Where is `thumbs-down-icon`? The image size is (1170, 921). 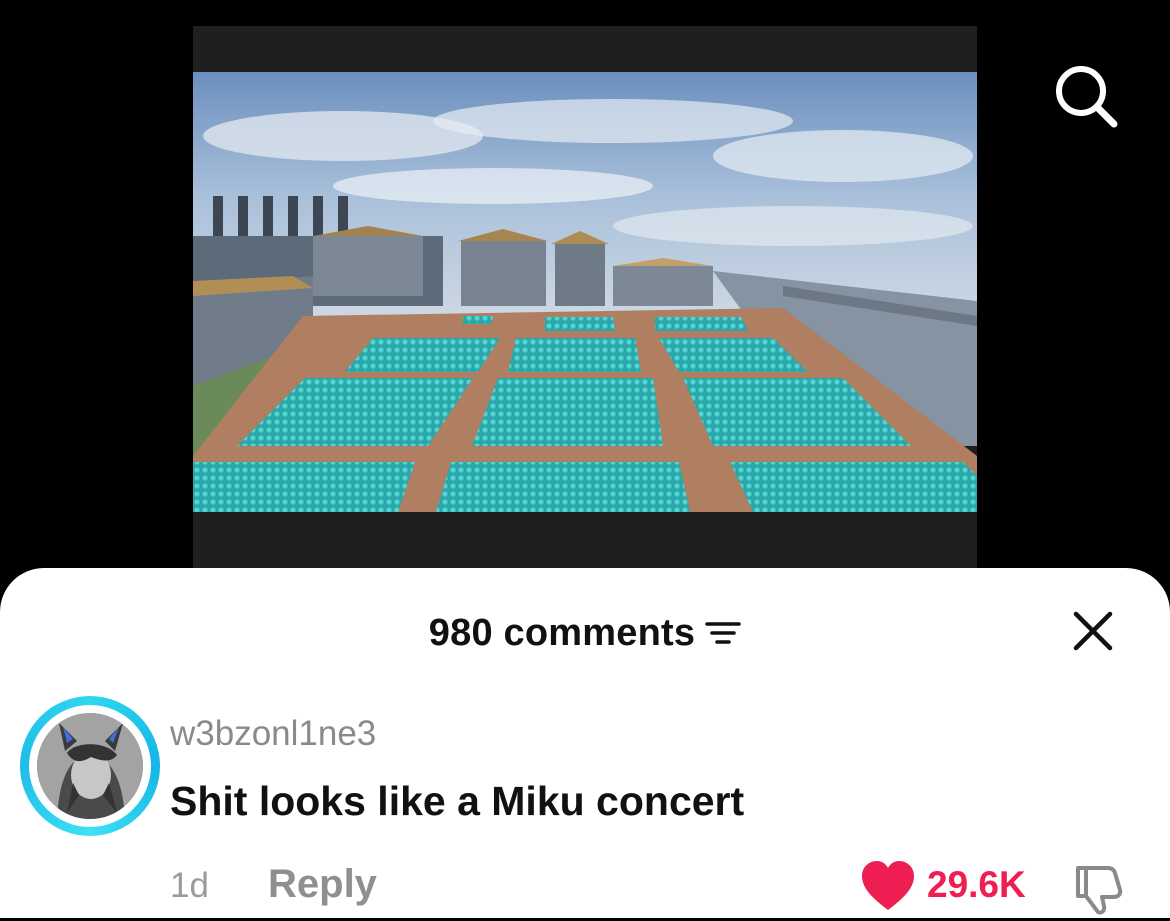
thumbs-down-icon is located at coordinates (1099, 890).